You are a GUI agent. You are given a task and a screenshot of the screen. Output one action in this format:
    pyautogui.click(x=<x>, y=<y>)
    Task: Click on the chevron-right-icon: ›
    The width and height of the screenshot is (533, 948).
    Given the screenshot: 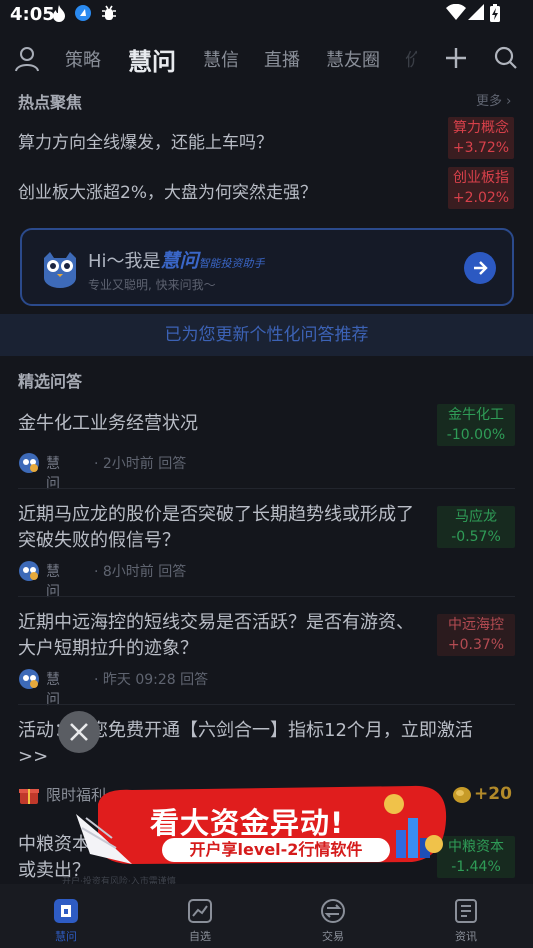 What is the action you would take?
    pyautogui.click(x=509, y=101)
    